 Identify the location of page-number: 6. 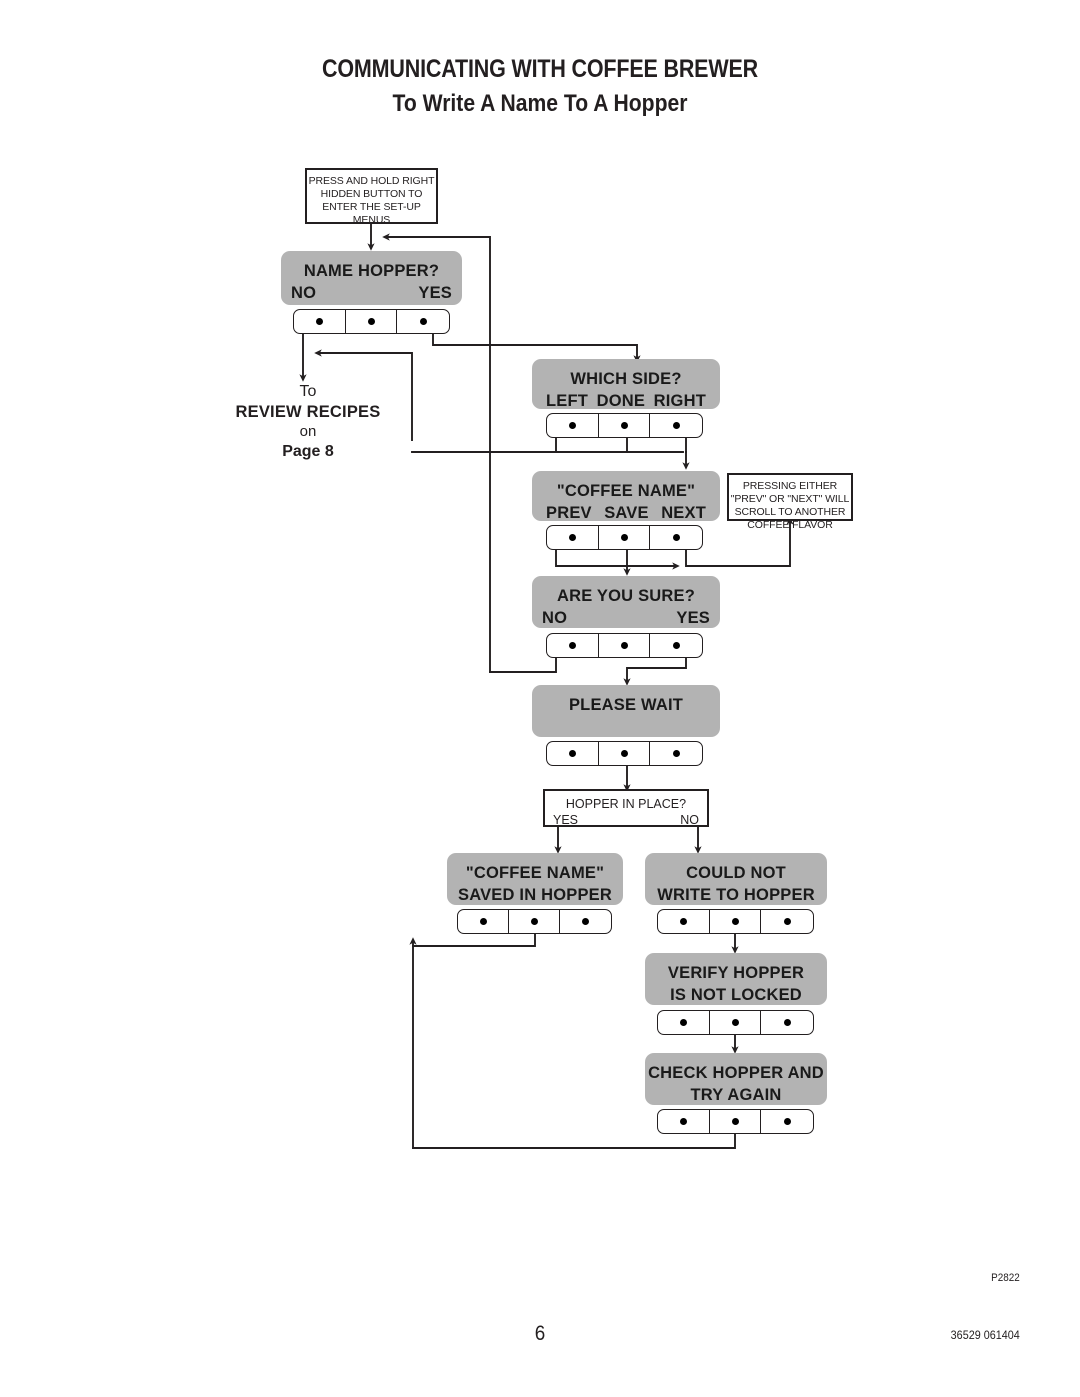
(540, 1333).